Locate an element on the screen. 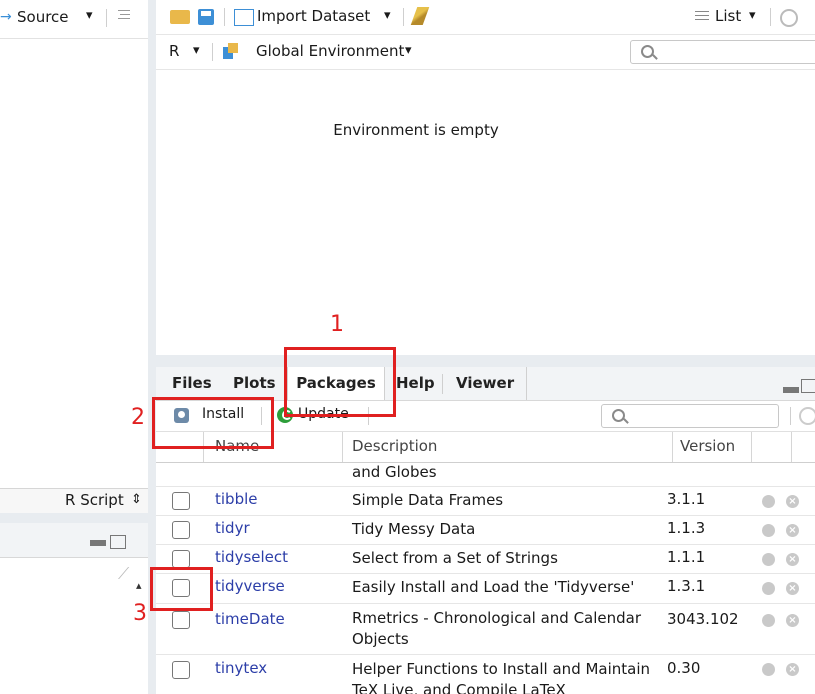  column-header-description: Description is located at coordinates (394, 446).